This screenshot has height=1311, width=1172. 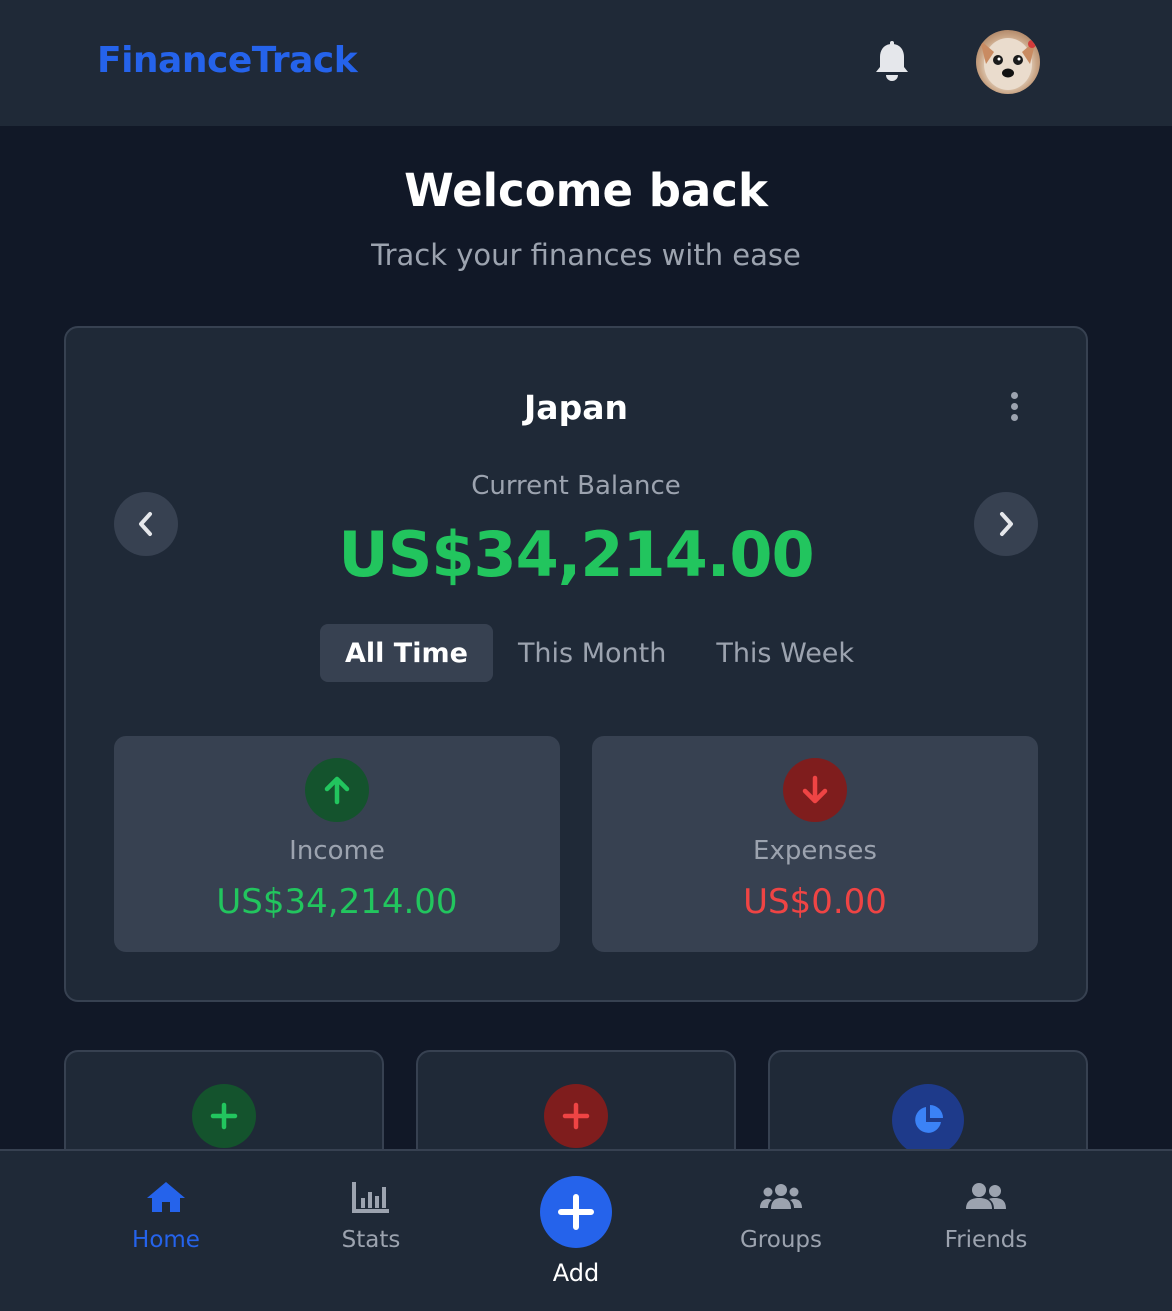 I want to click on nav-groups: Groups, so click(x=781, y=1219).